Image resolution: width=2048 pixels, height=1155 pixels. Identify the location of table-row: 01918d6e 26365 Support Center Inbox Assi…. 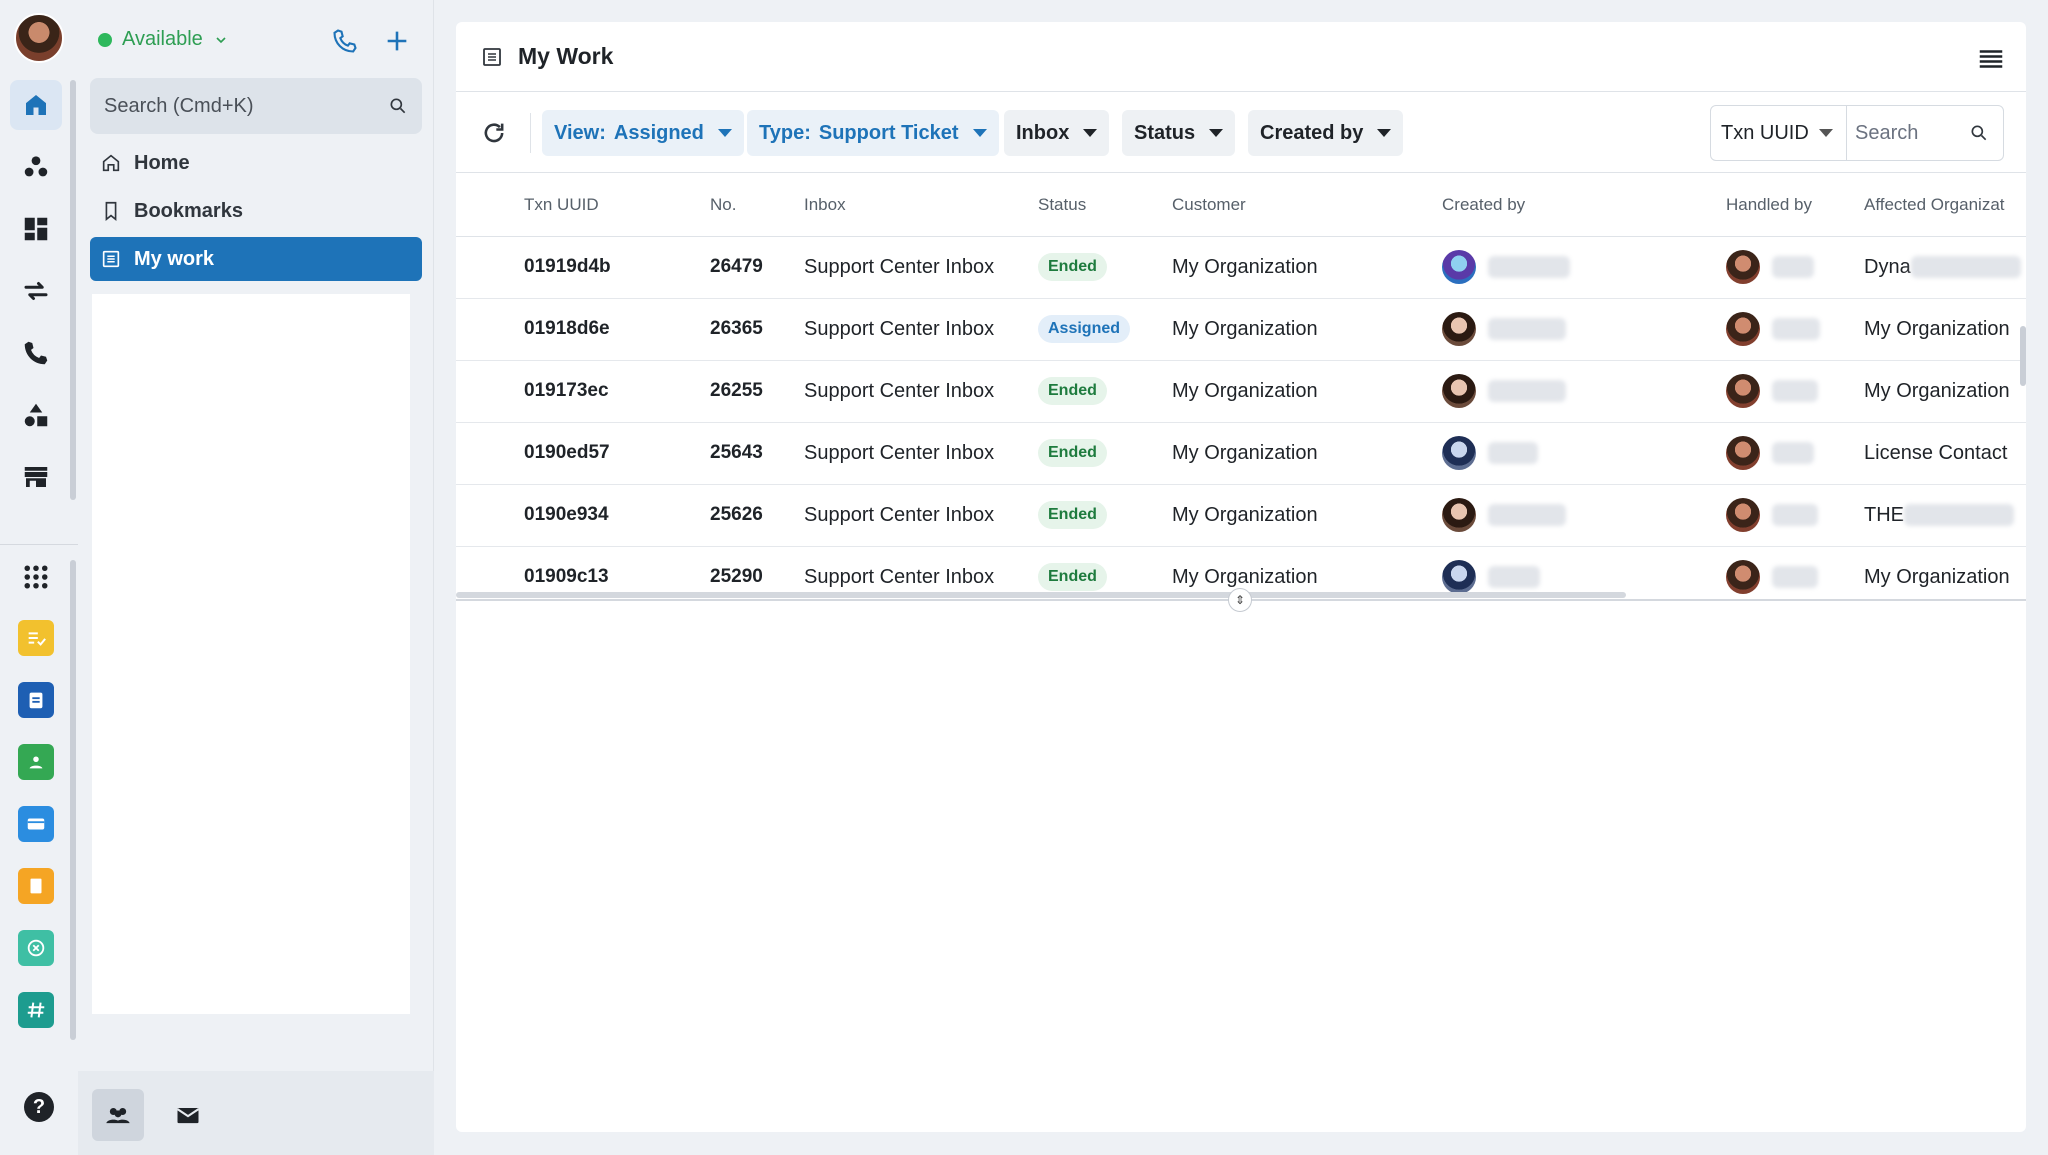
(1241, 329).